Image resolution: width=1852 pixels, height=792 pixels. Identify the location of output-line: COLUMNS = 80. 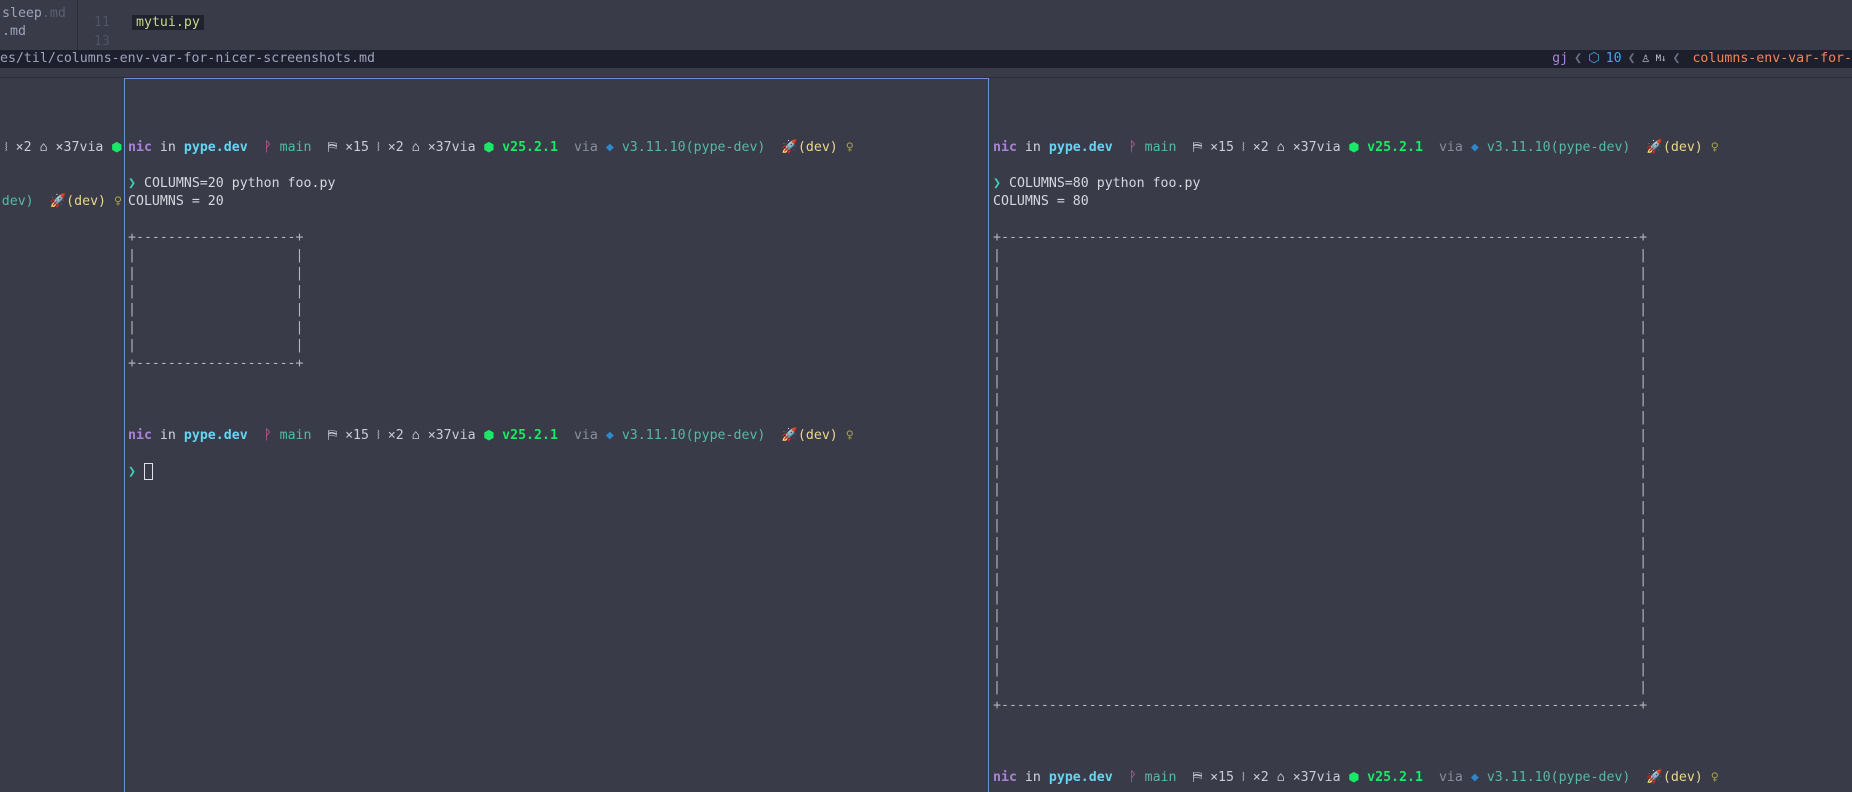
(1356, 202).